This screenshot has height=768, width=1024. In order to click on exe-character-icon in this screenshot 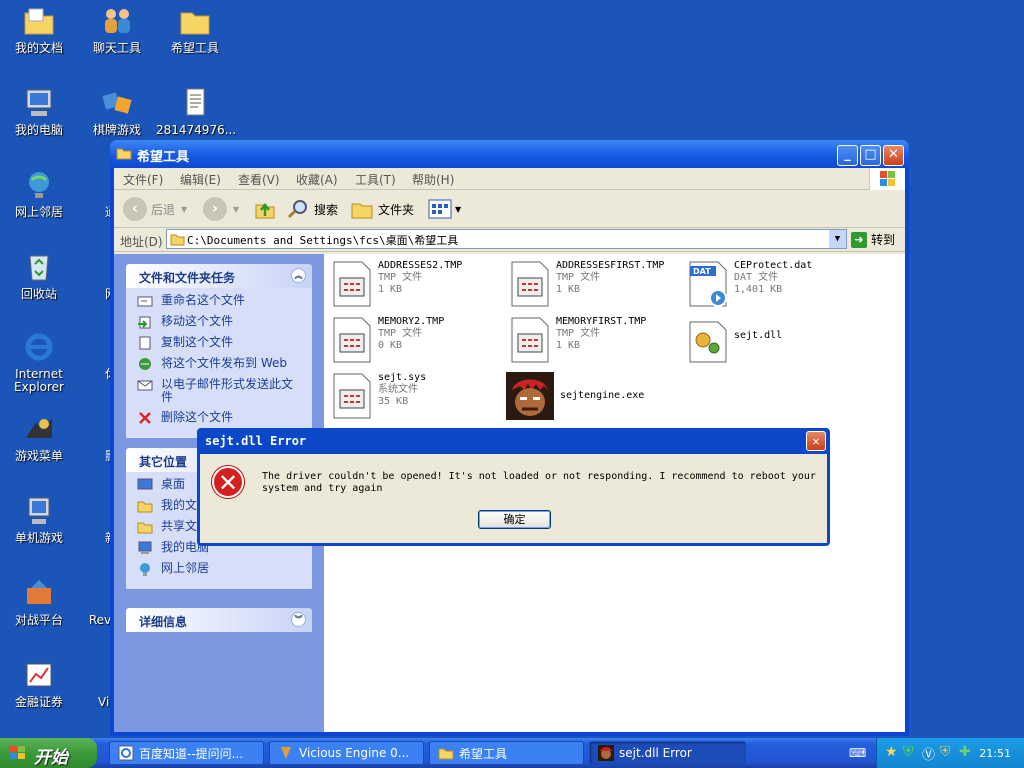, I will do `click(606, 753)`.